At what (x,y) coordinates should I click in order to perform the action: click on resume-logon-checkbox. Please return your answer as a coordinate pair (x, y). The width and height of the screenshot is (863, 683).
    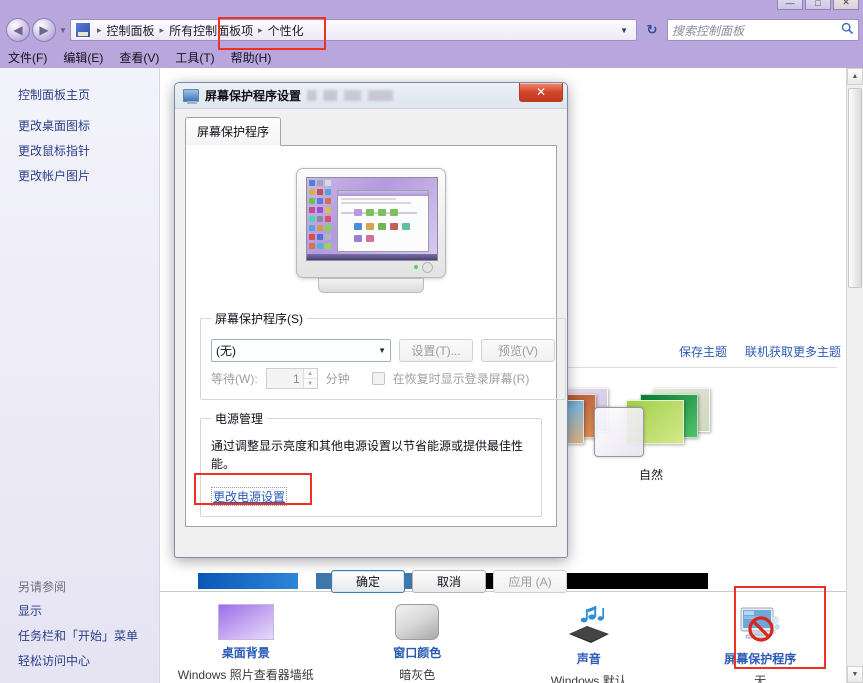
    Looking at the image, I should click on (378, 378).